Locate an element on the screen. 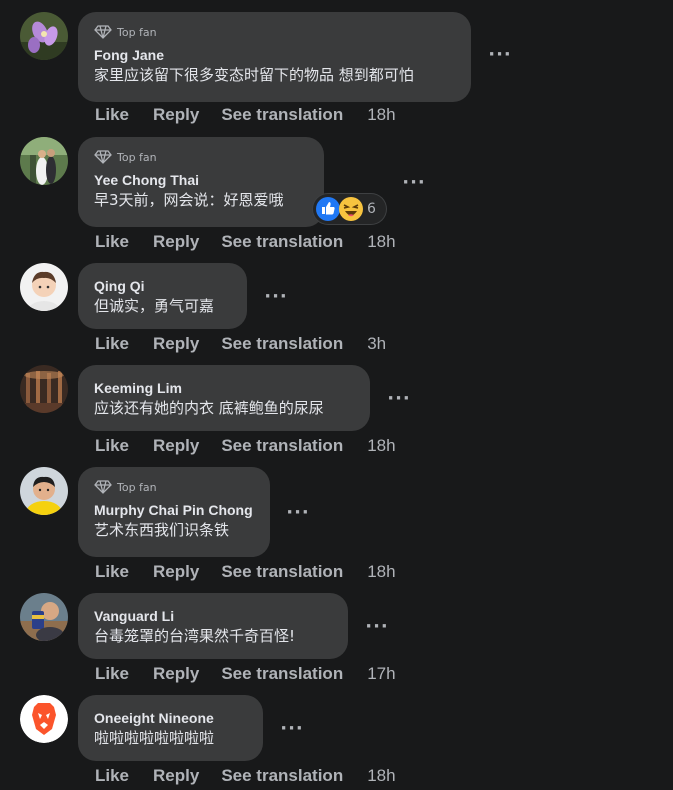 Image resolution: width=673 pixels, height=790 pixels. comment-author: Murphy Chai Pin Chong is located at coordinates (174, 510).